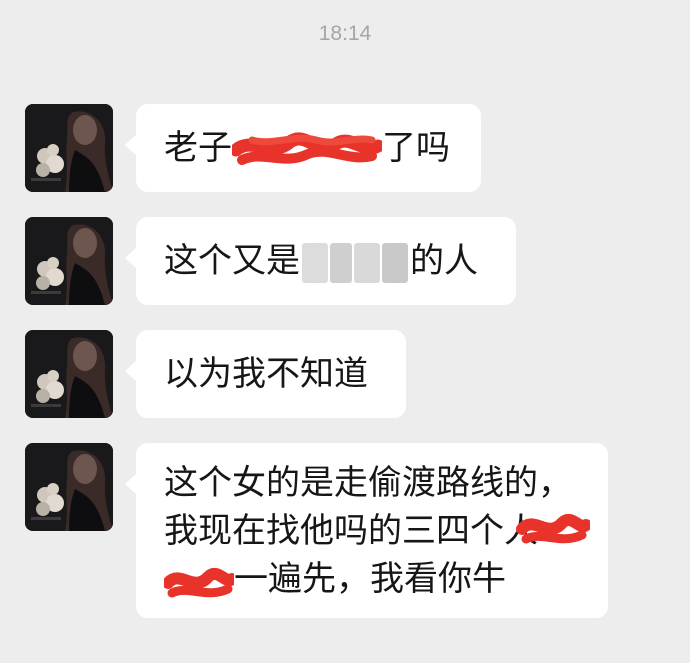 This screenshot has width=690, height=663. What do you see at coordinates (351, 531) in the screenshot?
I see `message-text: 我现在找他吗的三四个人` at bounding box center [351, 531].